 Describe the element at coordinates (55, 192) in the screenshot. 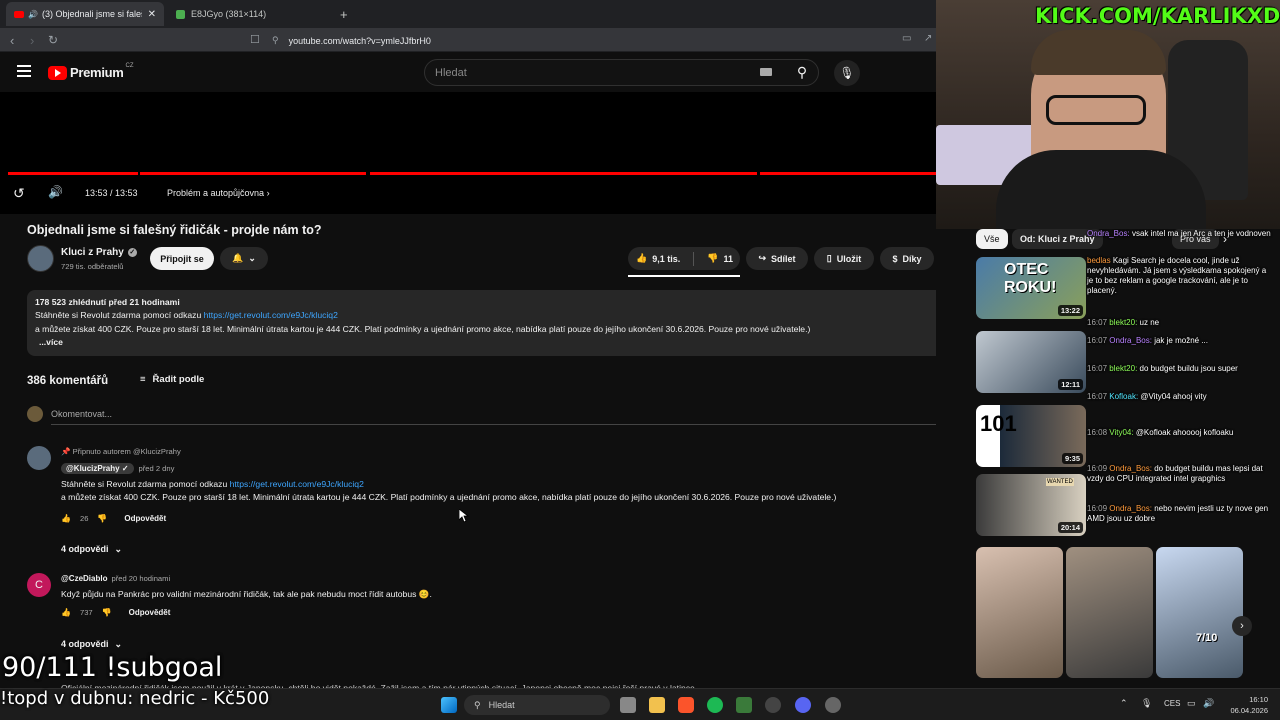

I see `volume-icon: 🔊` at that location.